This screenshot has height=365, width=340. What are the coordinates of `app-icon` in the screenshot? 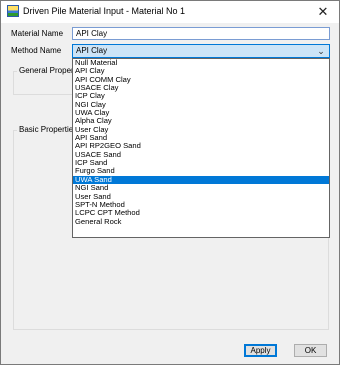 It's located at (13, 11).